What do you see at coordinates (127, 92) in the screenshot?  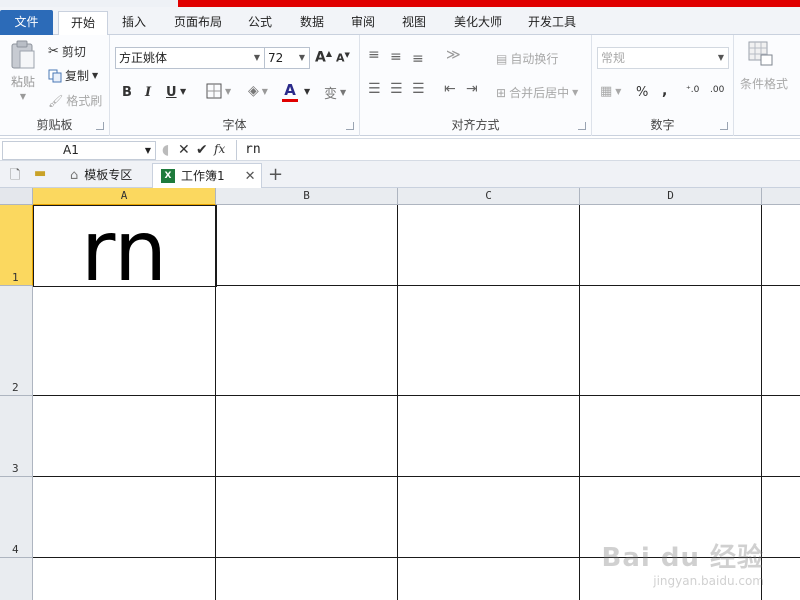 I see `bold-button: B` at bounding box center [127, 92].